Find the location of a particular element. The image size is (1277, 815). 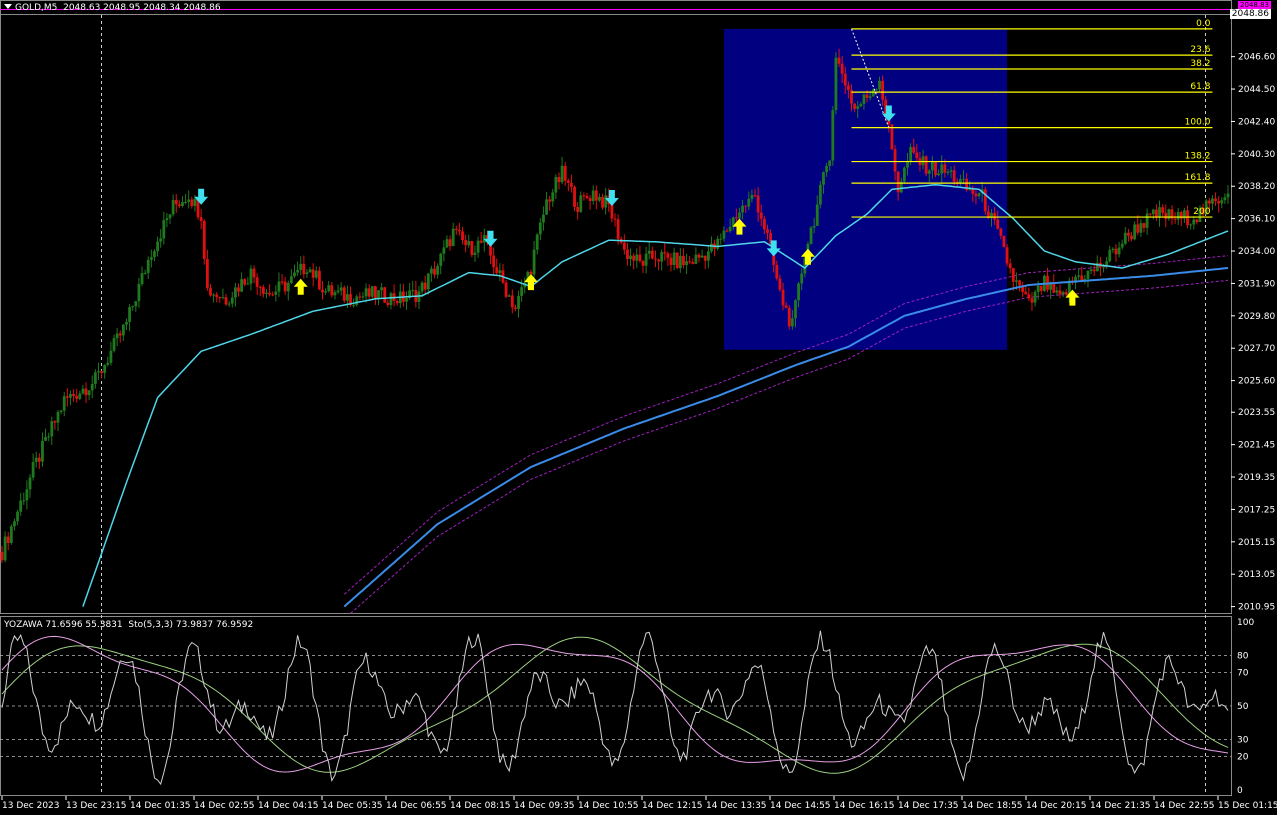

price-tick-label: 2042.40 is located at coordinates (1256, 122).